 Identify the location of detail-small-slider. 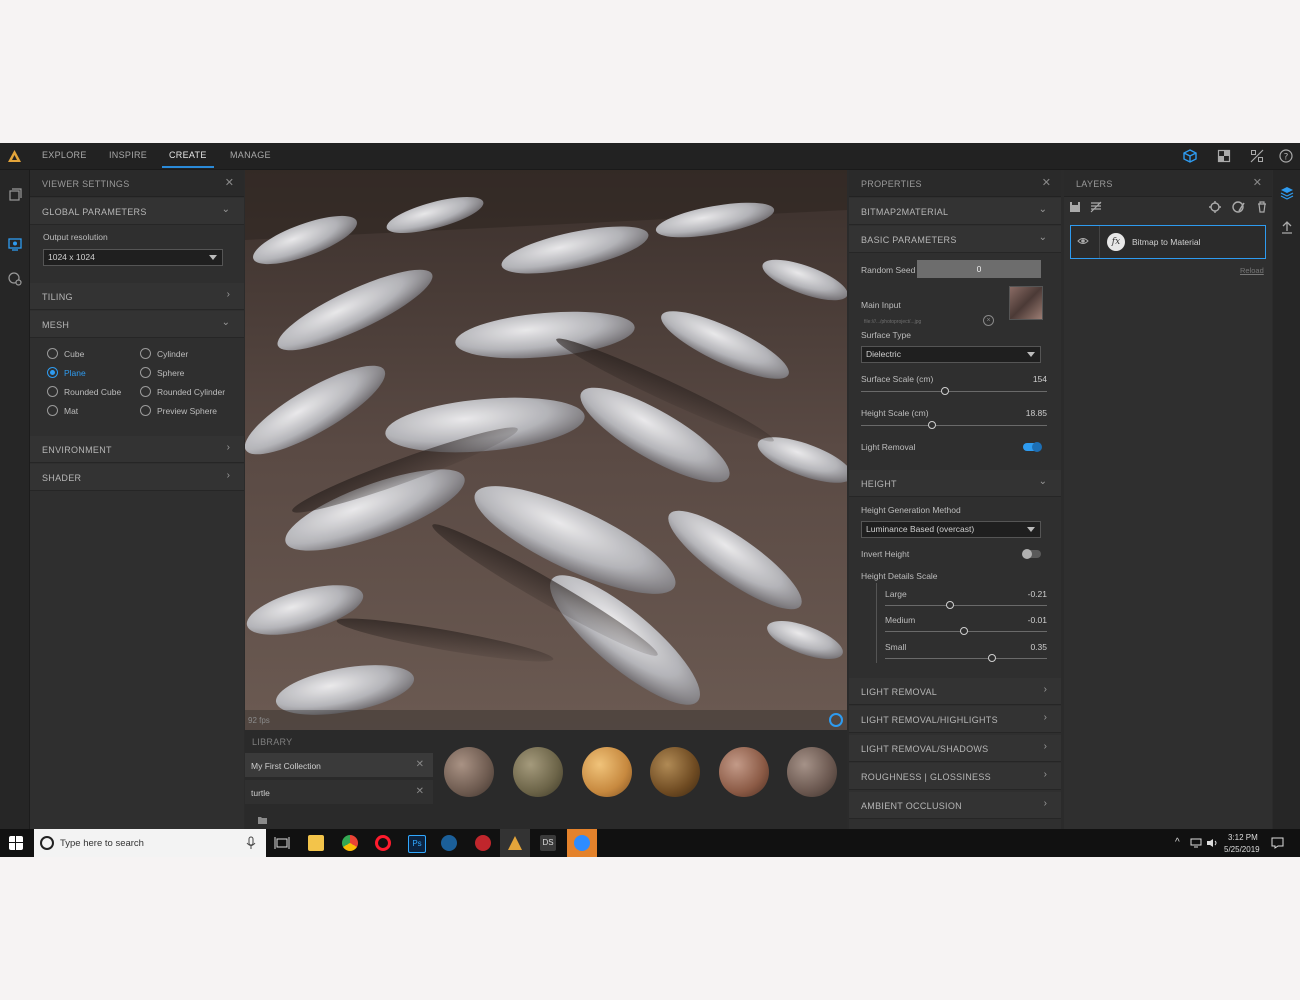
(966, 658).